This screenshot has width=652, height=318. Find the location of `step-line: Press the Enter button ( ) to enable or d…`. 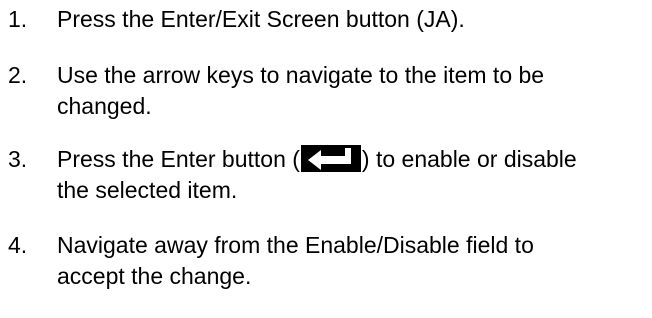

step-line: Press the Enter button ( ) to enable or d… is located at coordinates (352, 159).